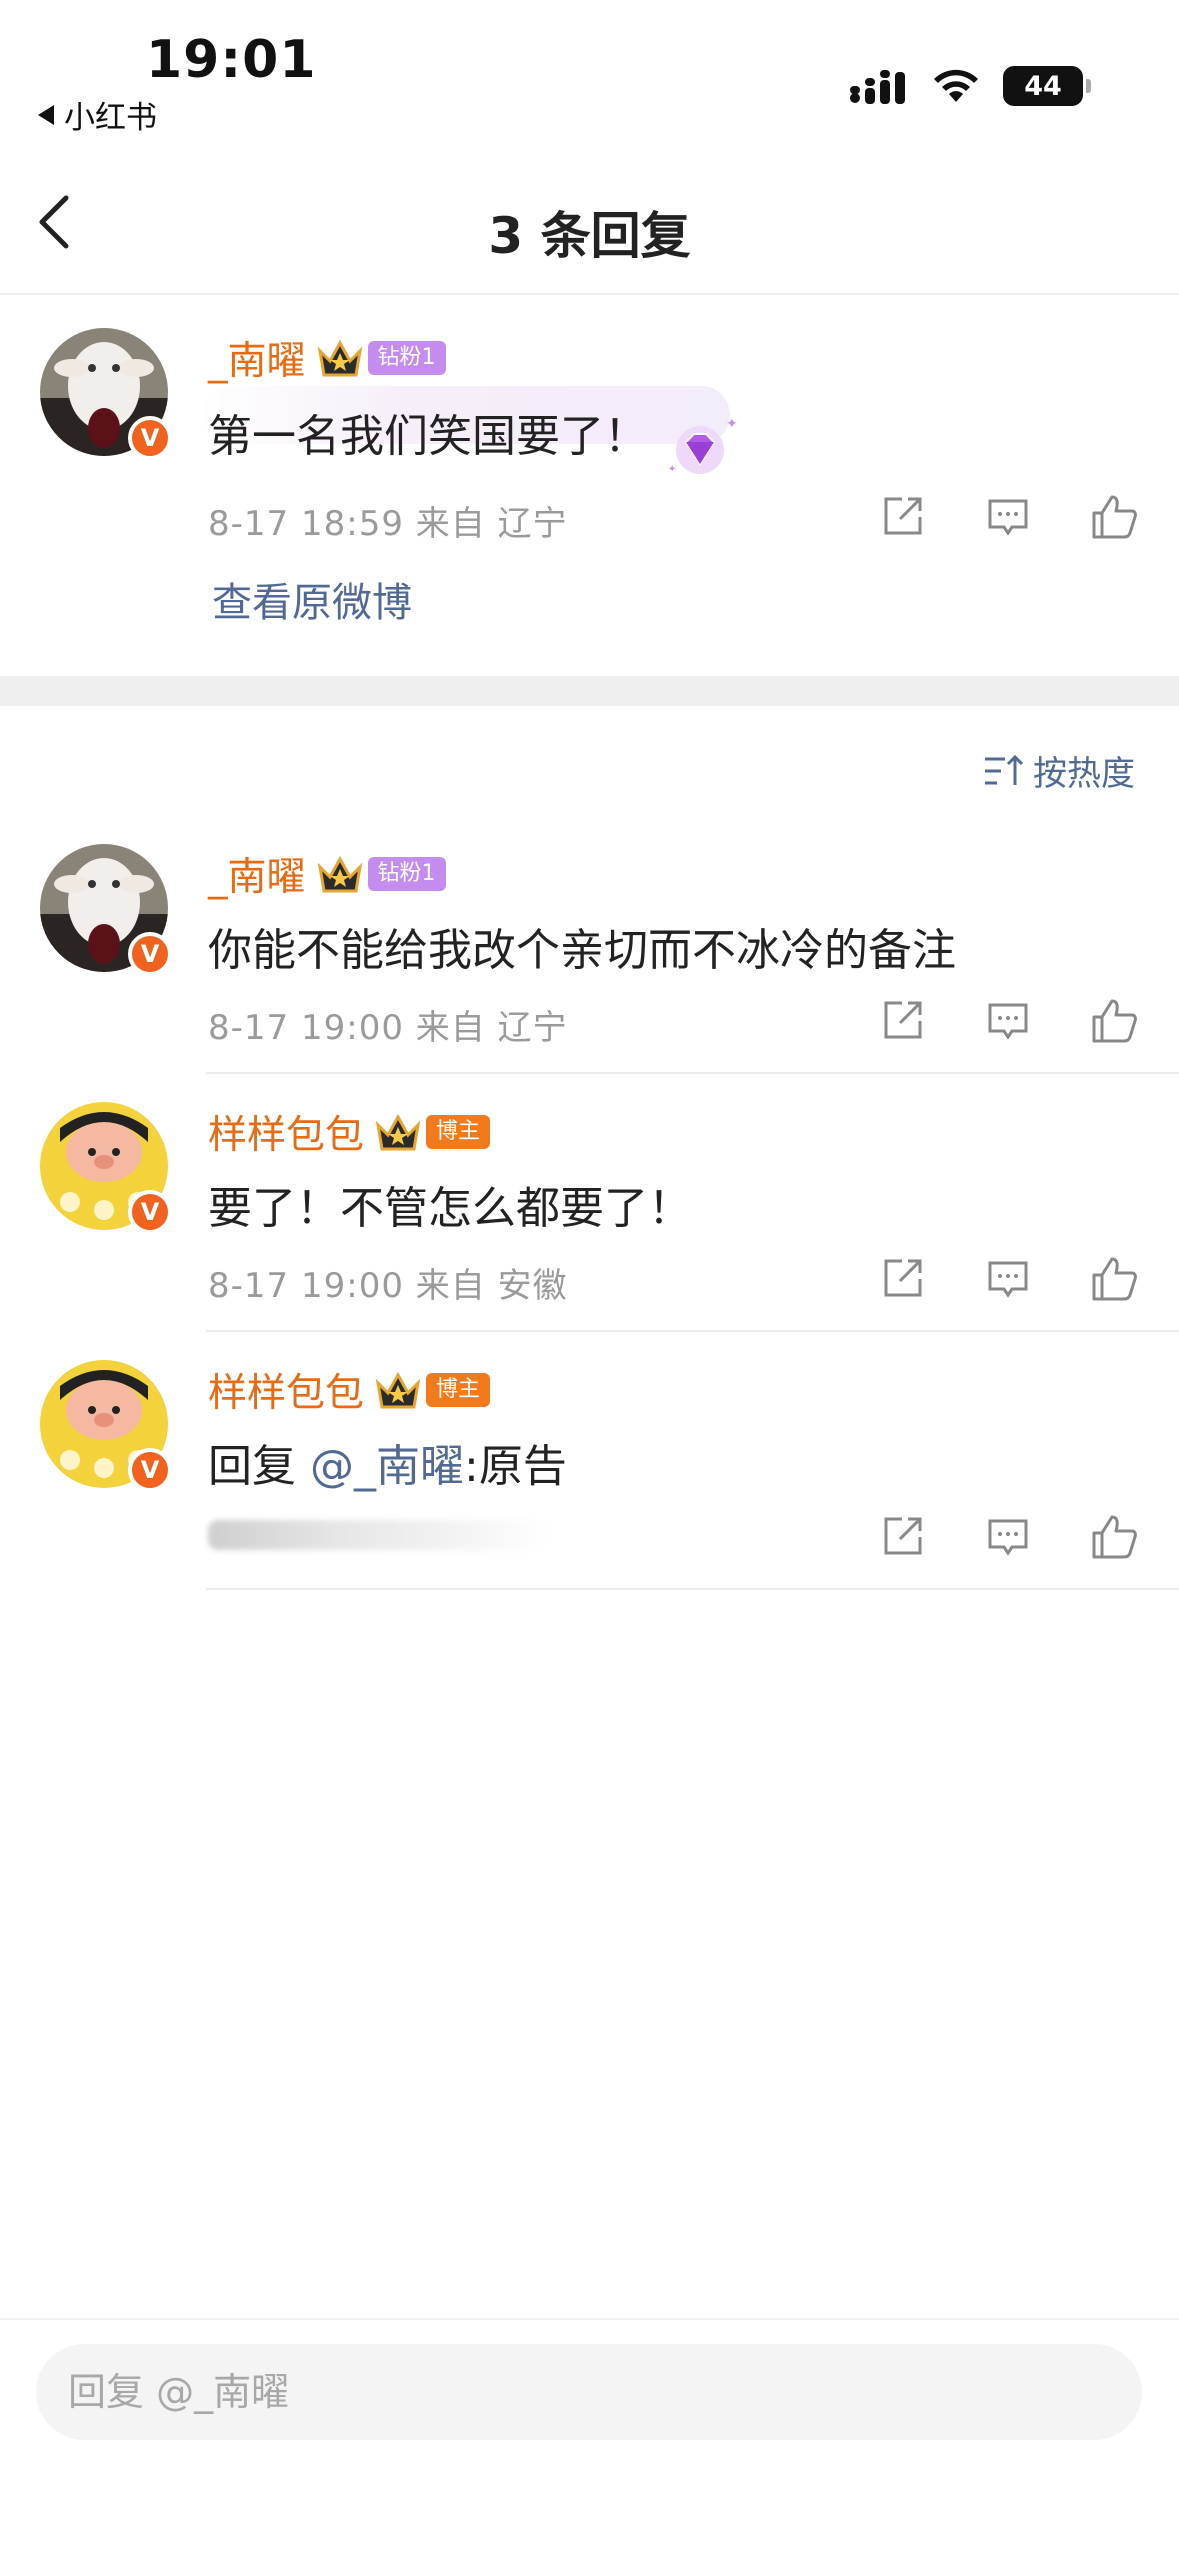 The height and width of the screenshot is (2556, 1179). I want to click on comment-text: 第一名我们笑国要了！, so click(428, 436).